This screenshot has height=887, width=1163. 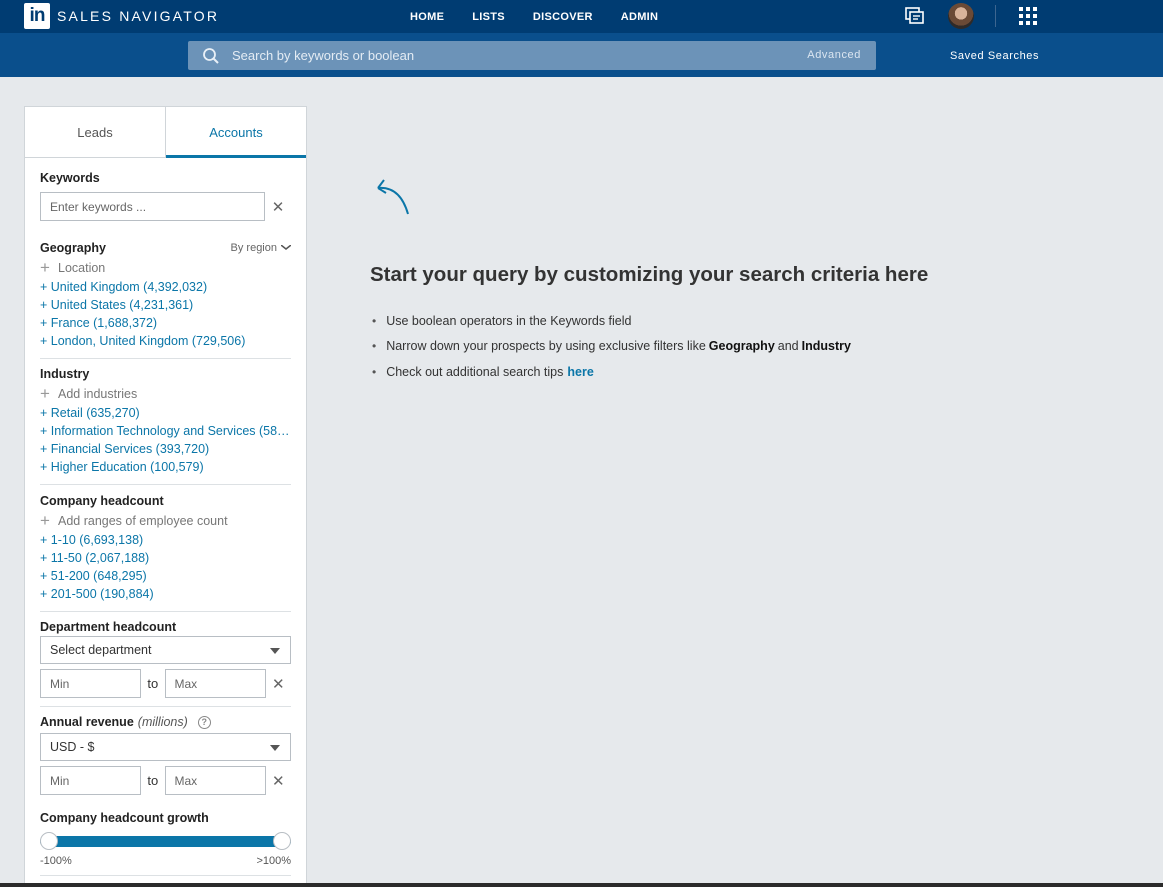 I want to click on industry-title: Industry, so click(x=65, y=374).